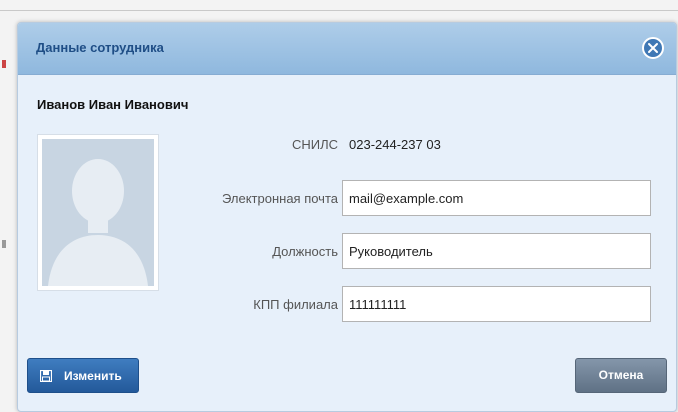 The image size is (678, 412). I want to click on cancel-button-label: Отмена, so click(621, 375).